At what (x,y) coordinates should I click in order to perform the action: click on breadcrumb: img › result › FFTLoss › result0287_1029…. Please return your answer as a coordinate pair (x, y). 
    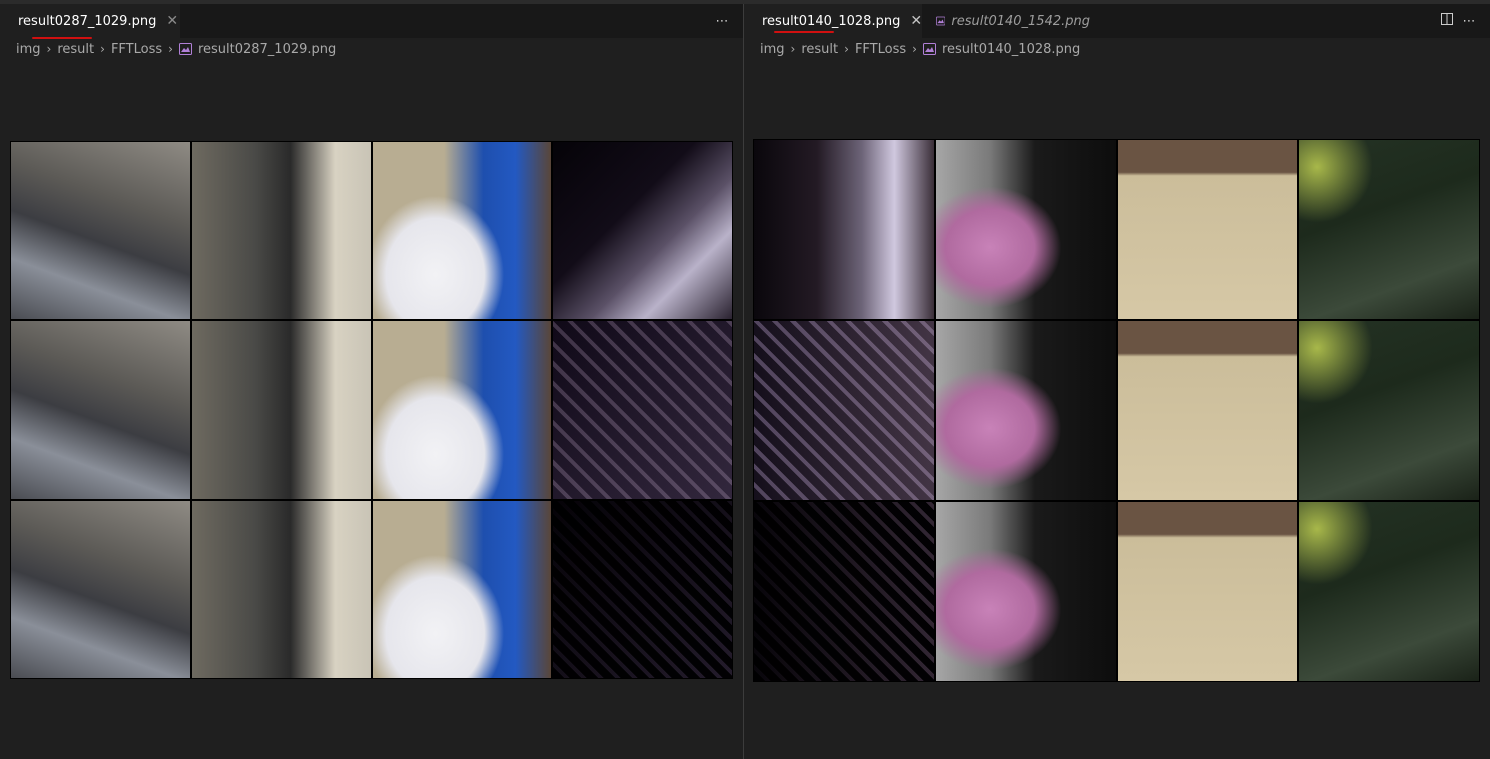
    Looking at the image, I should click on (168, 49).